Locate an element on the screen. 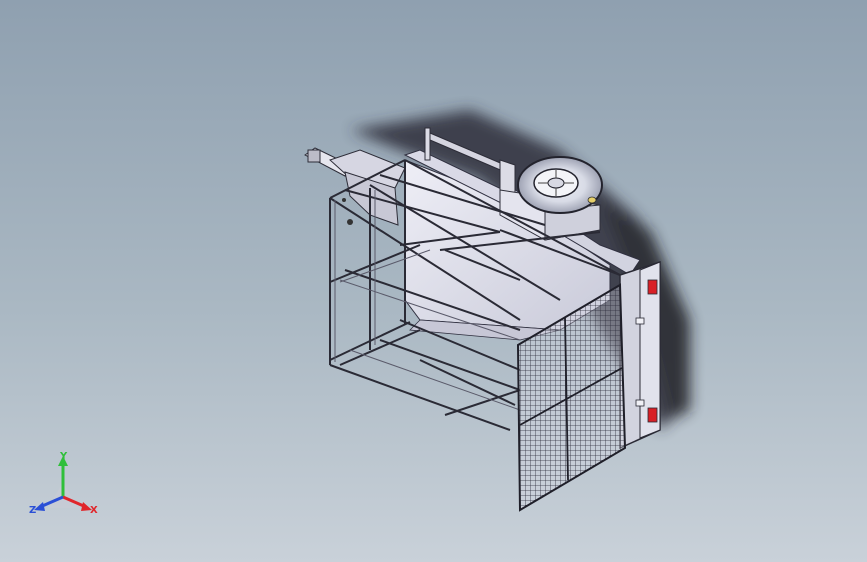  spare-tire is located at coordinates (560, 185).